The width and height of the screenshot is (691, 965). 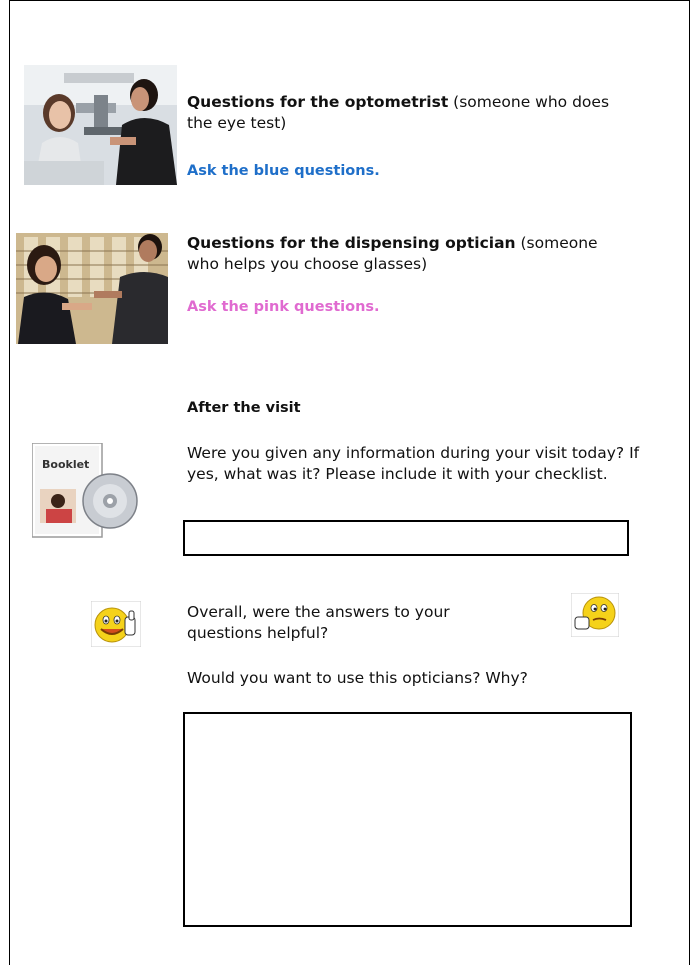 I want to click on information-answer-value, so click(x=406, y=528).